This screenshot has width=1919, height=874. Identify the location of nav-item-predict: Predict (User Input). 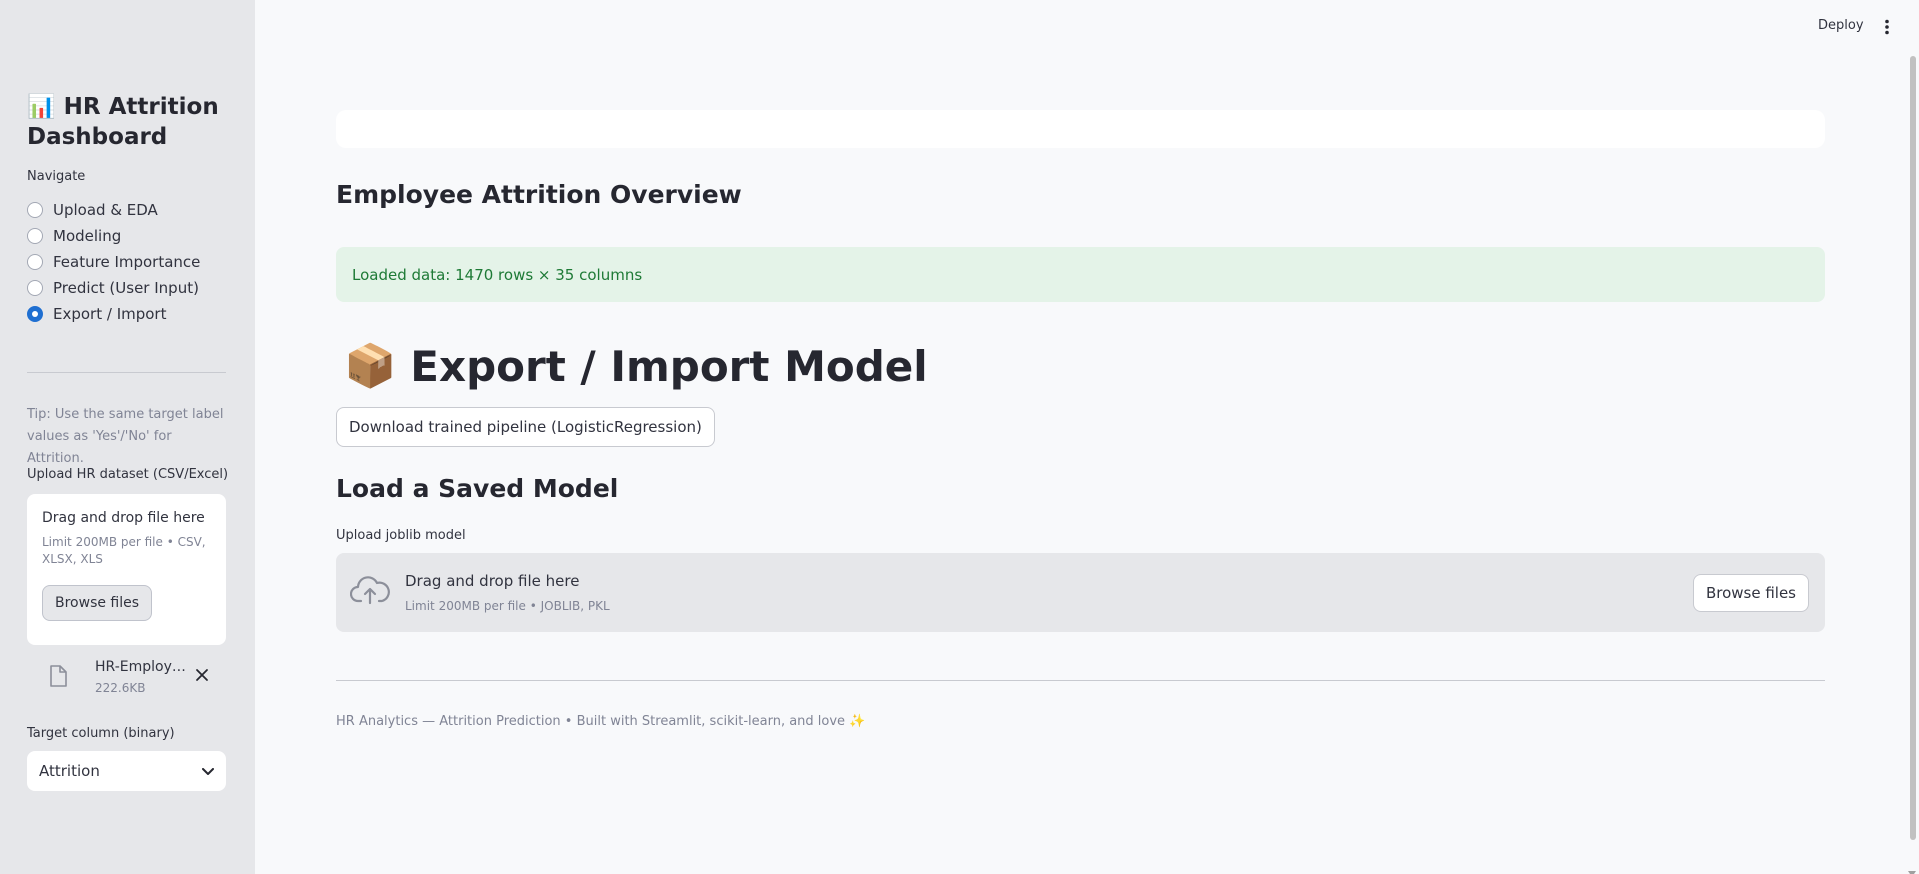
(113, 288).